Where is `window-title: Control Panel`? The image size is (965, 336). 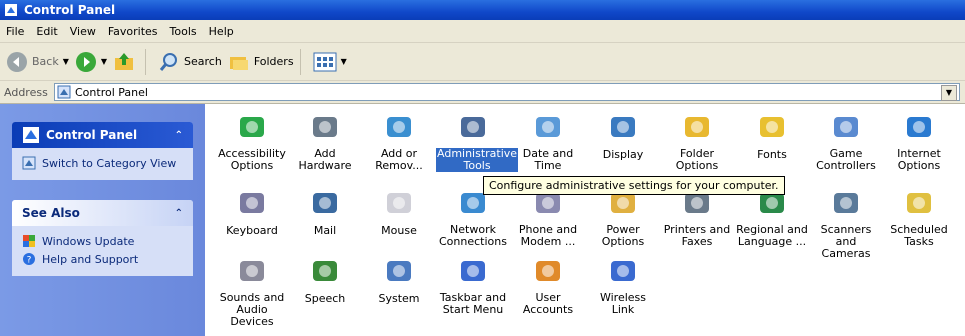
window-title: Control Panel is located at coordinates (70, 10).